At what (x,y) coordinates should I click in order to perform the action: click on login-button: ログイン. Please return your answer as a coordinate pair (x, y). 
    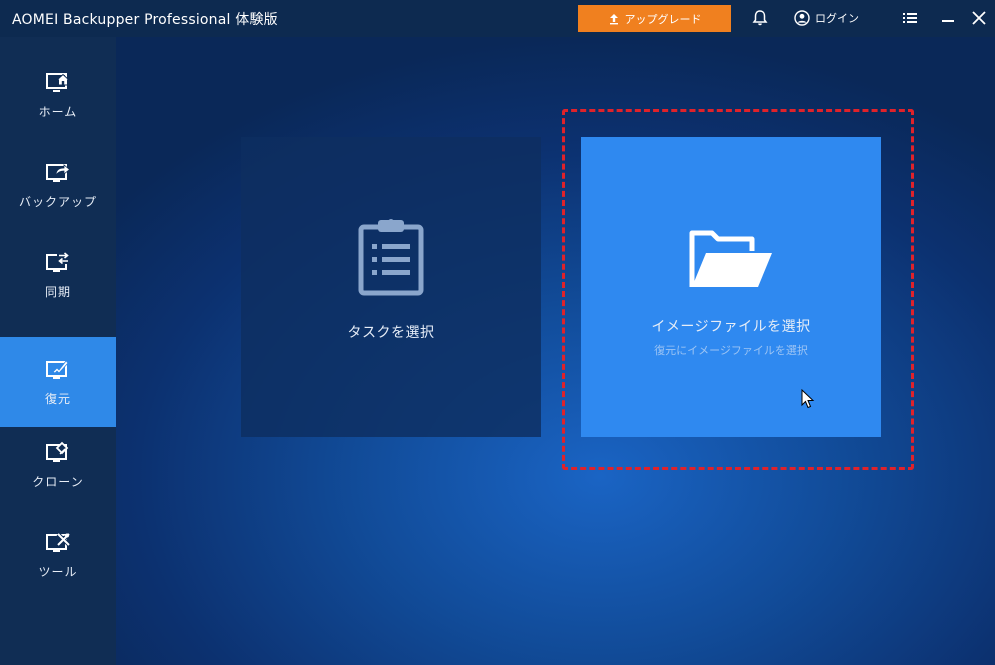
    Looking at the image, I should click on (826, 18).